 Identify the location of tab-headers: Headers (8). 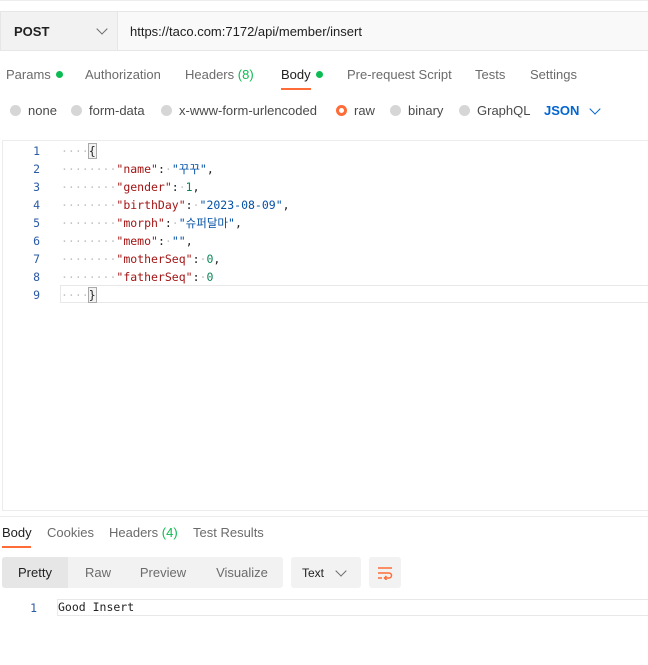
(219, 74).